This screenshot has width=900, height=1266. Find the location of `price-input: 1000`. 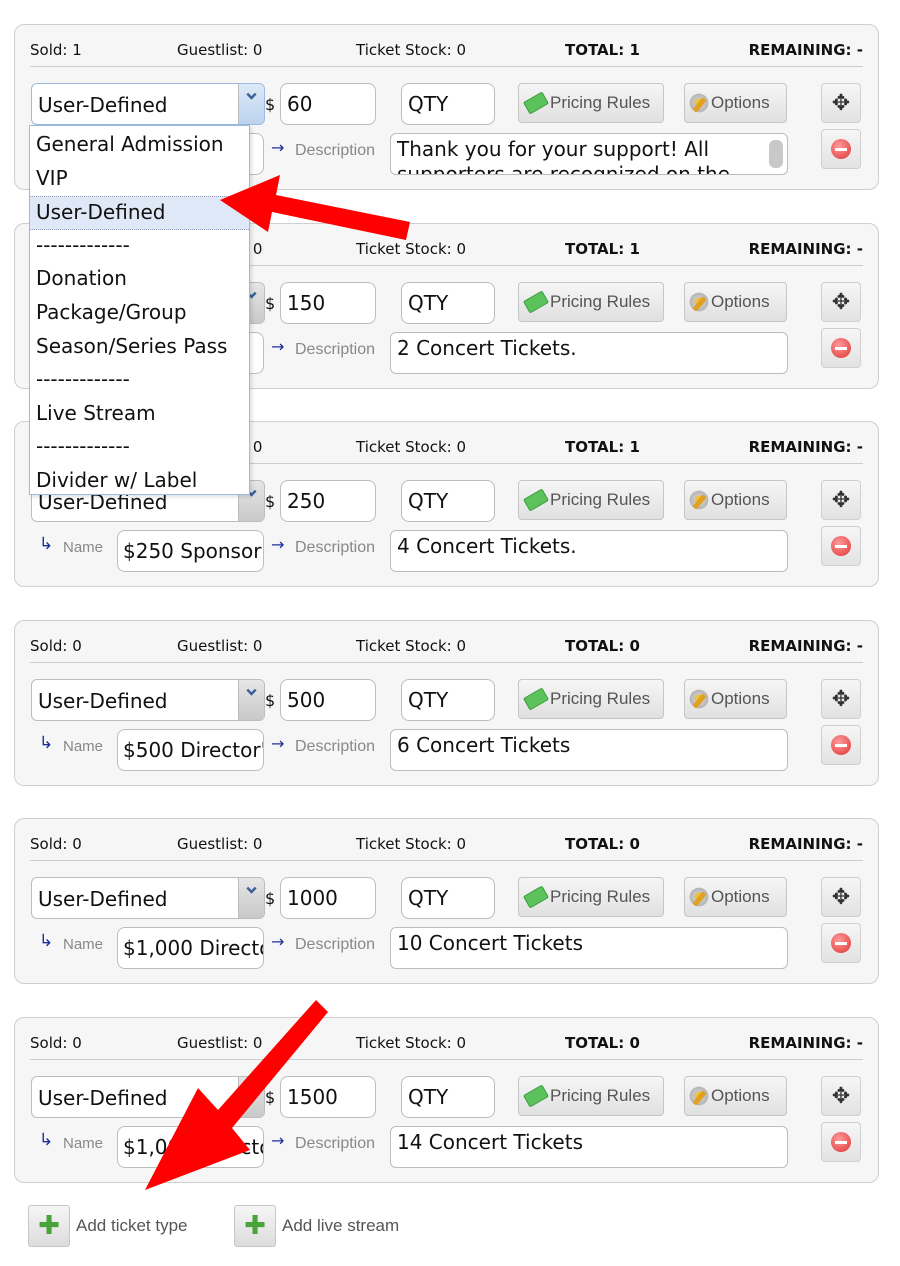

price-input: 1000 is located at coordinates (328, 898).